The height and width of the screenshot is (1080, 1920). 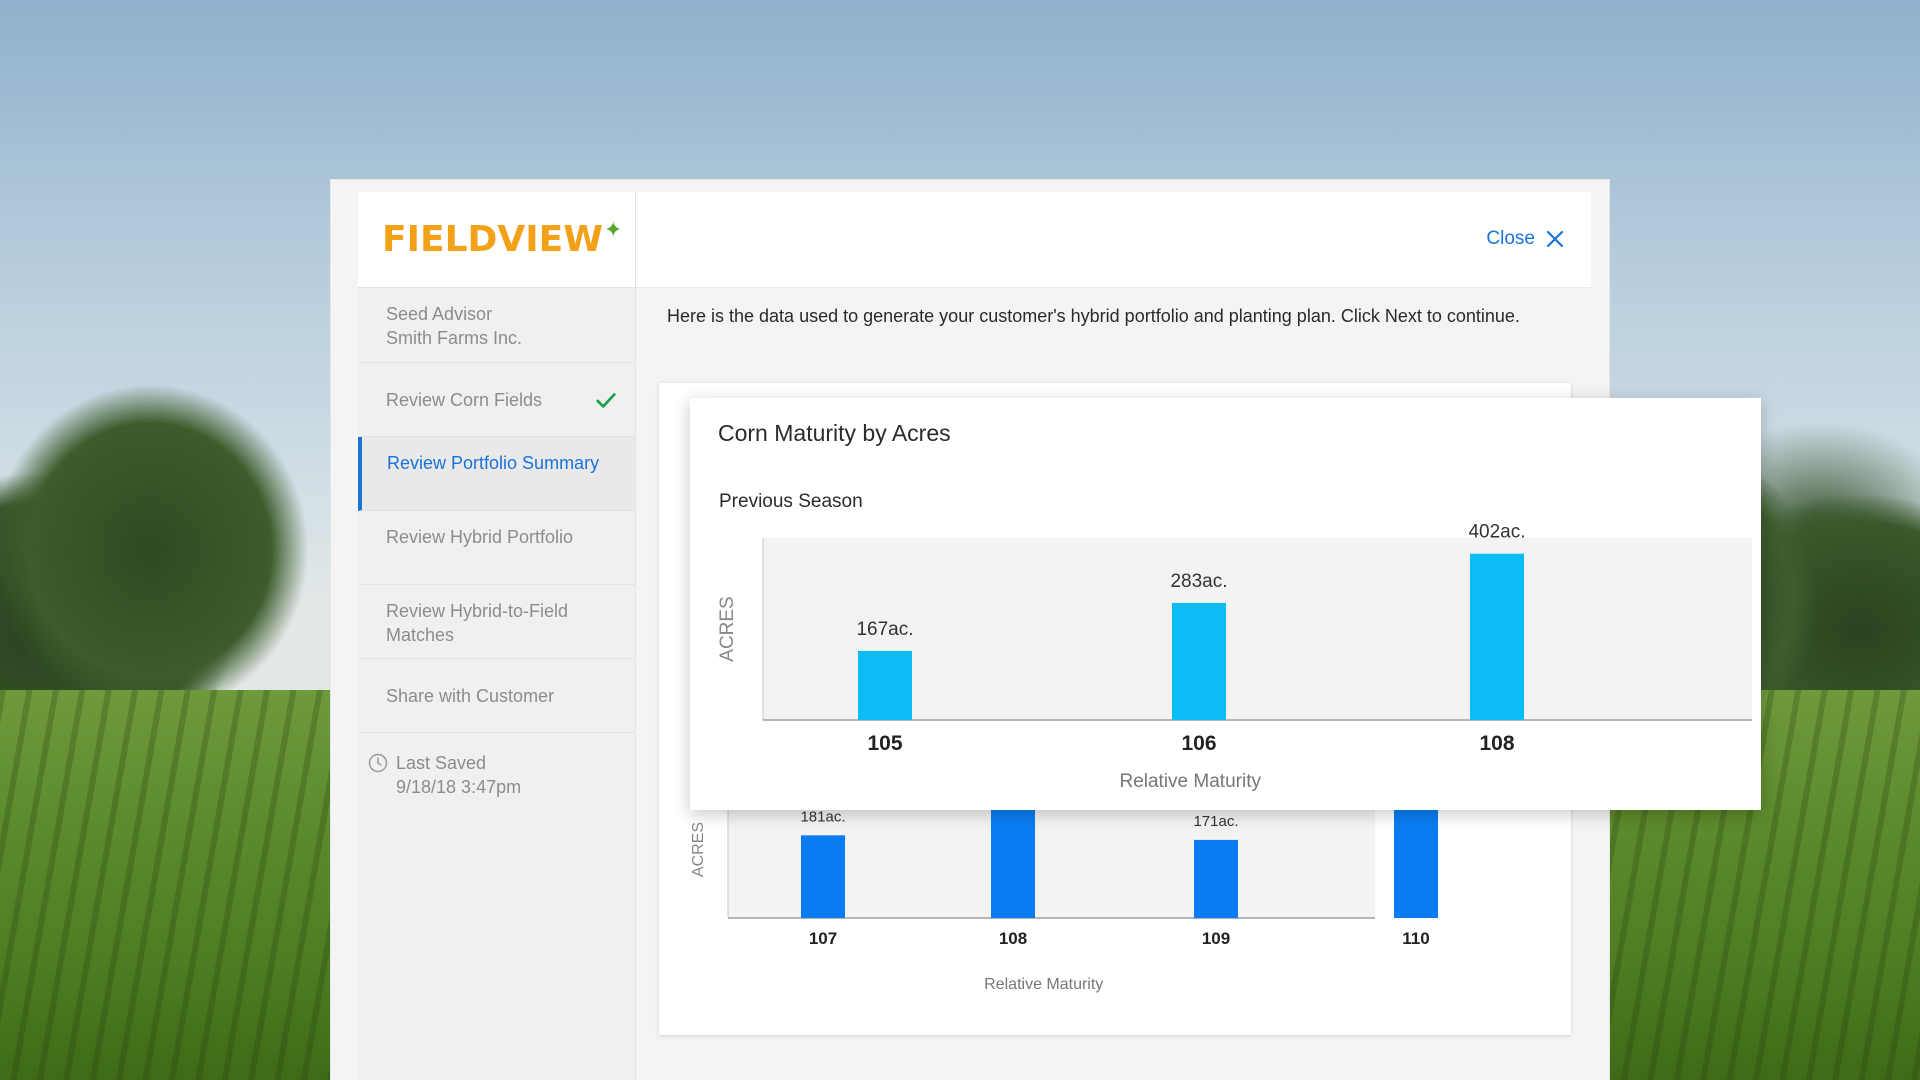 I want to click on last-saved-time: 9/18/18 3:47pm, so click(x=459, y=787).